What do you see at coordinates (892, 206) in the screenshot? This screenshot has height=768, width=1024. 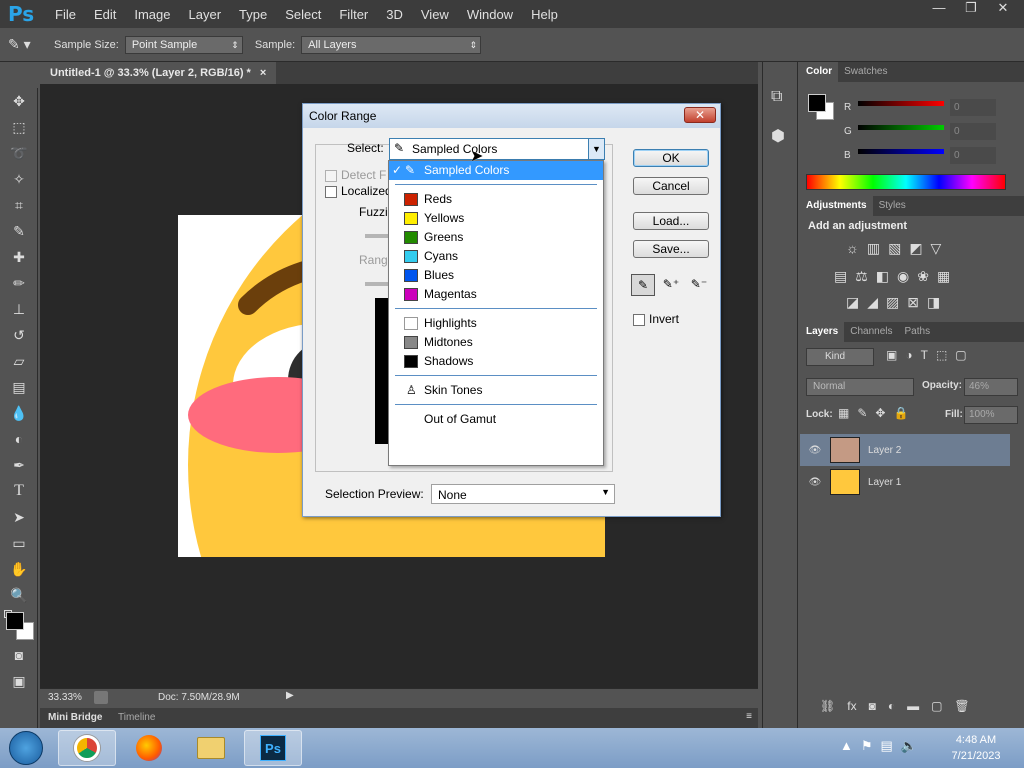 I see `tab-styles: Styles` at bounding box center [892, 206].